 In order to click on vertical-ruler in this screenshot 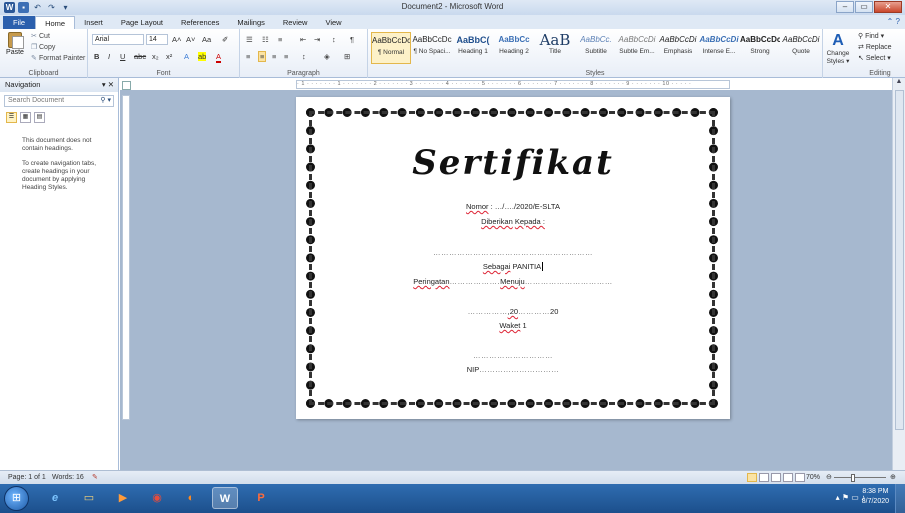, I will do `click(126, 257)`.